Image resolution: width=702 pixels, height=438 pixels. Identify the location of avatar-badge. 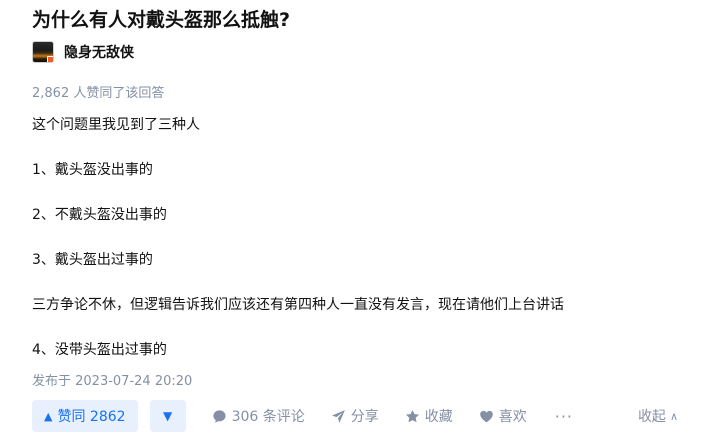
(50, 59).